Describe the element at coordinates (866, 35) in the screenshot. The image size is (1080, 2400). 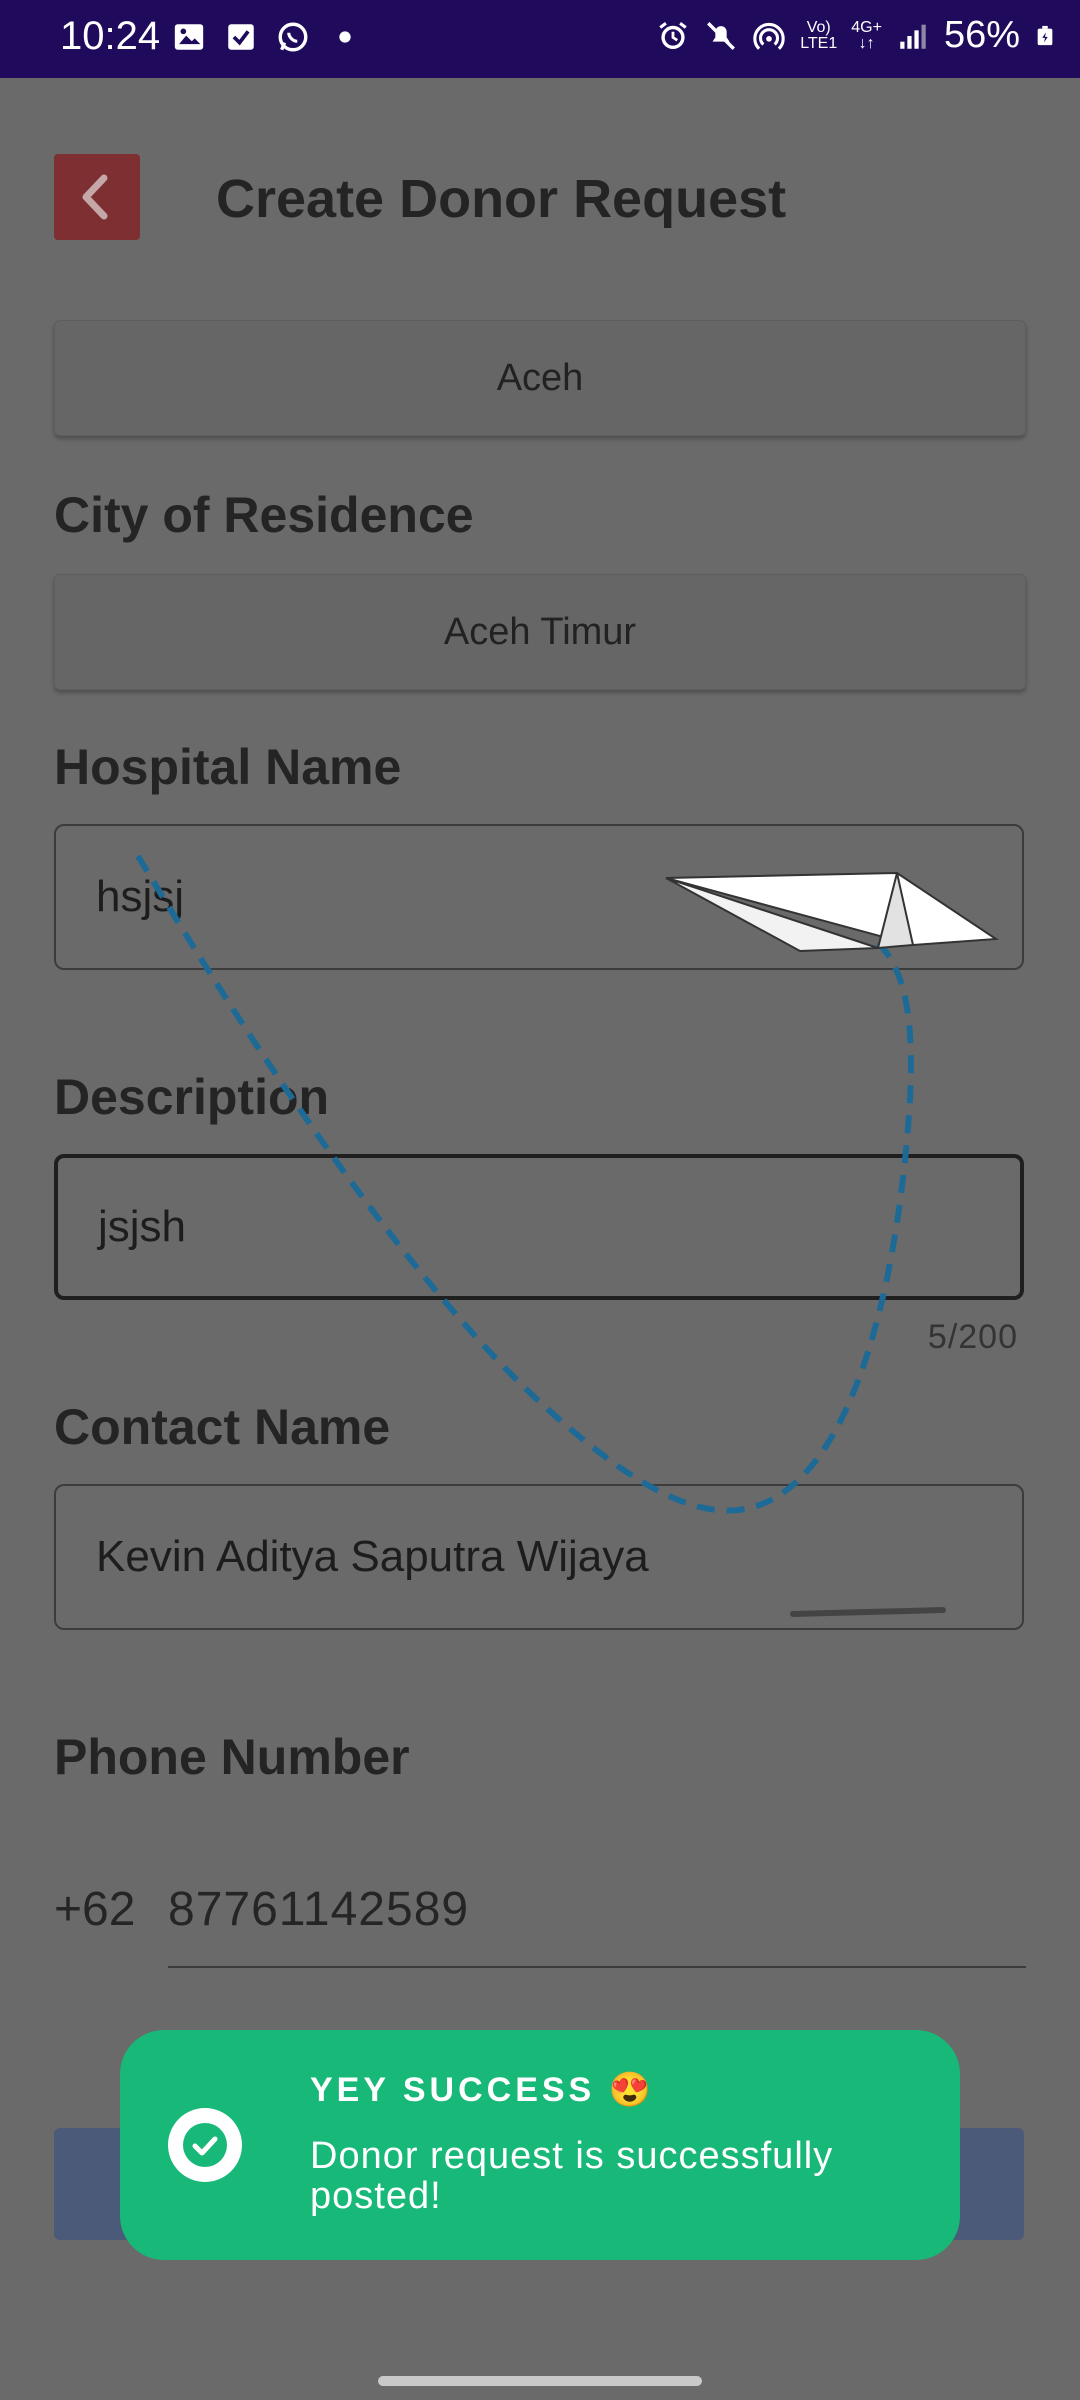
I see `data-indicator: 4G+ ↓↑` at that location.